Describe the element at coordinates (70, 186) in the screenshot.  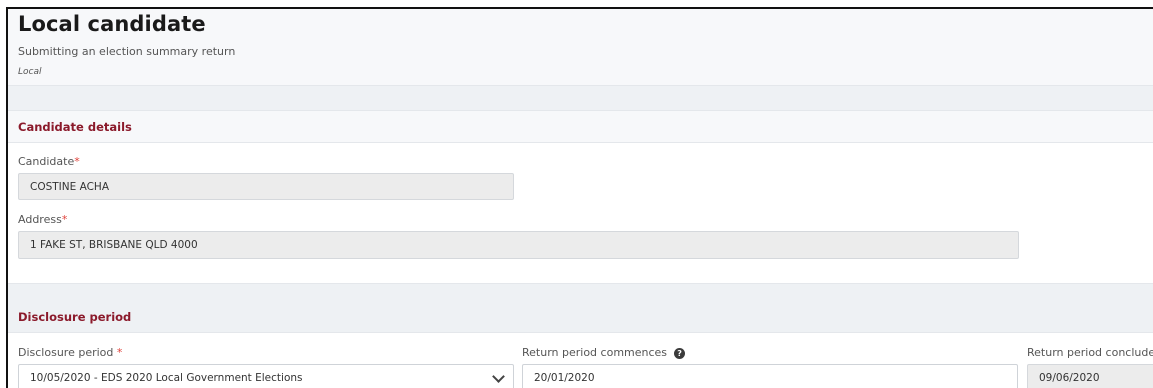
I see `candidate-value: COSTINE ACHA` at that location.